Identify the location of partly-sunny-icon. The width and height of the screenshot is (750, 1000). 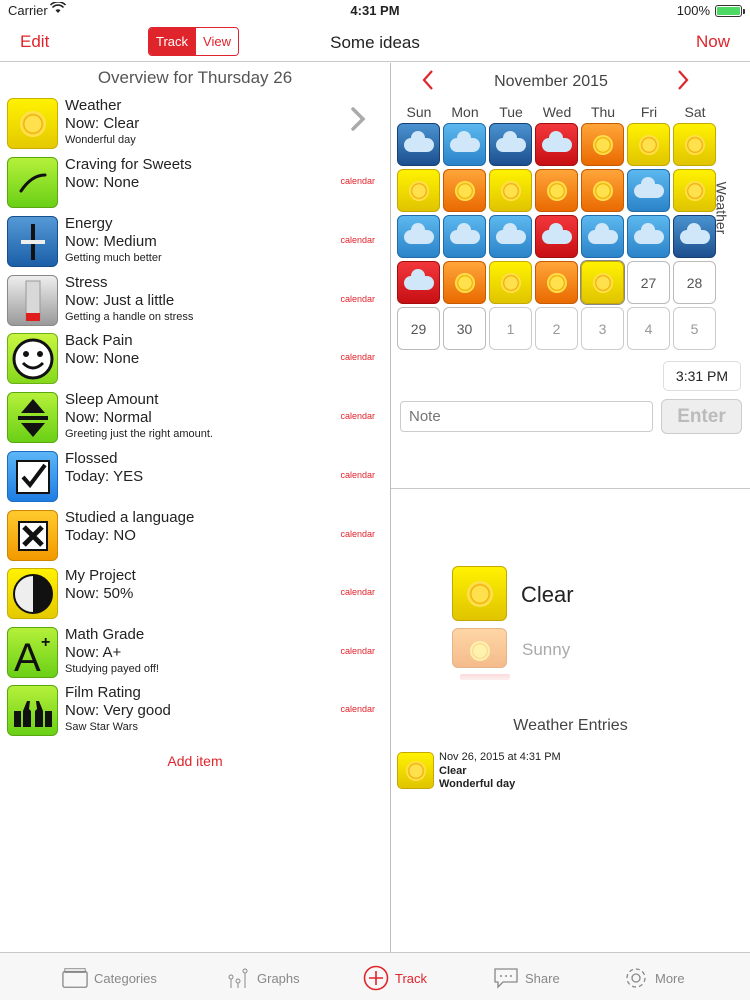
(464, 190).